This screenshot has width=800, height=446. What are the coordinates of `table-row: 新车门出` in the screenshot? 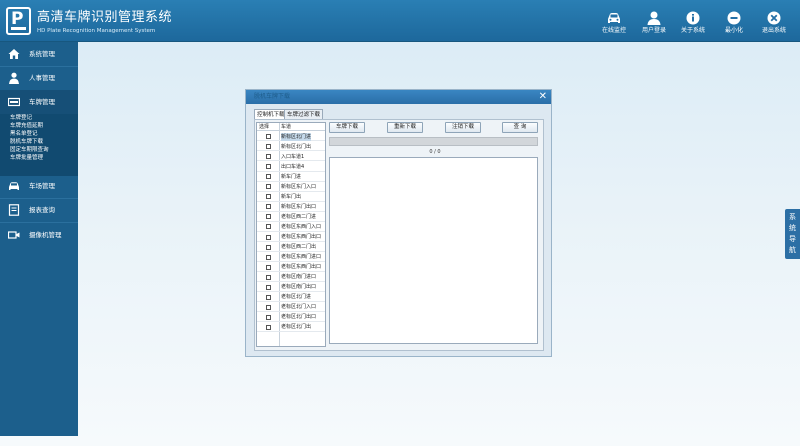 It's located at (291, 197).